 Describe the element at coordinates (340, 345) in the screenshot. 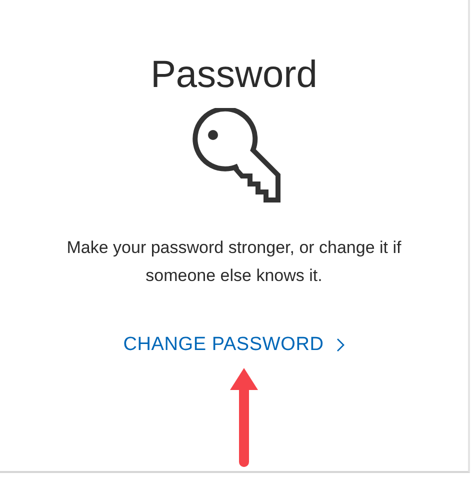

I see `chevron-icon` at that location.